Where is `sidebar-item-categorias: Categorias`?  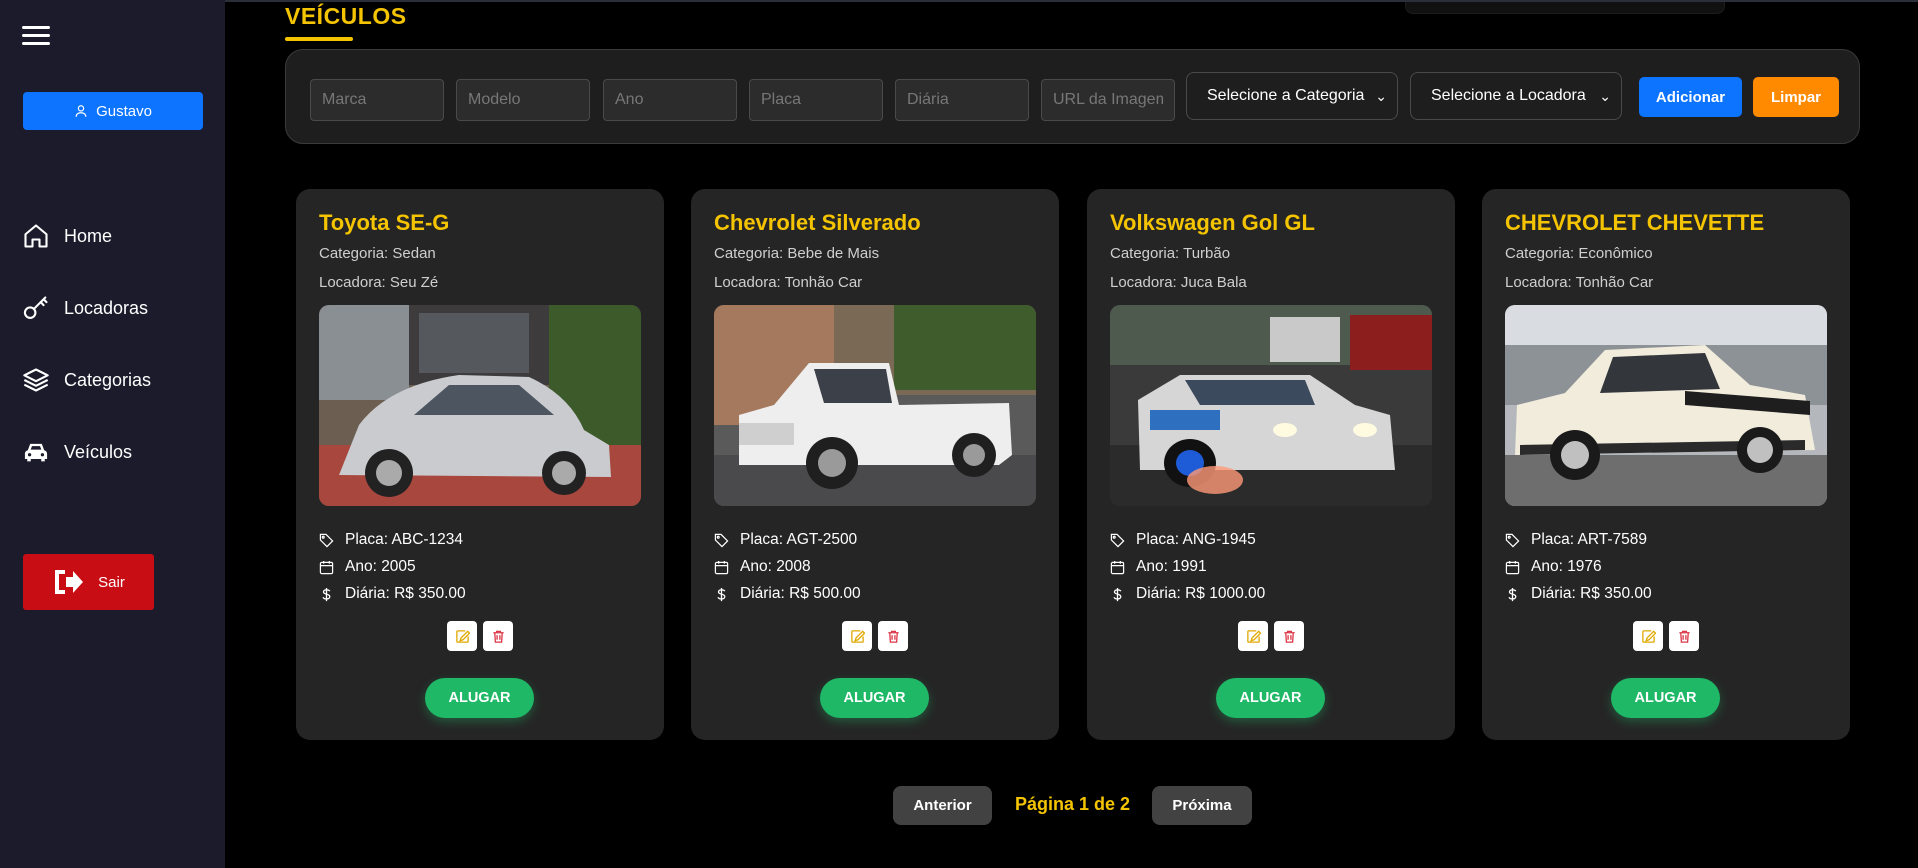 sidebar-item-categorias: Categorias is located at coordinates (86, 380).